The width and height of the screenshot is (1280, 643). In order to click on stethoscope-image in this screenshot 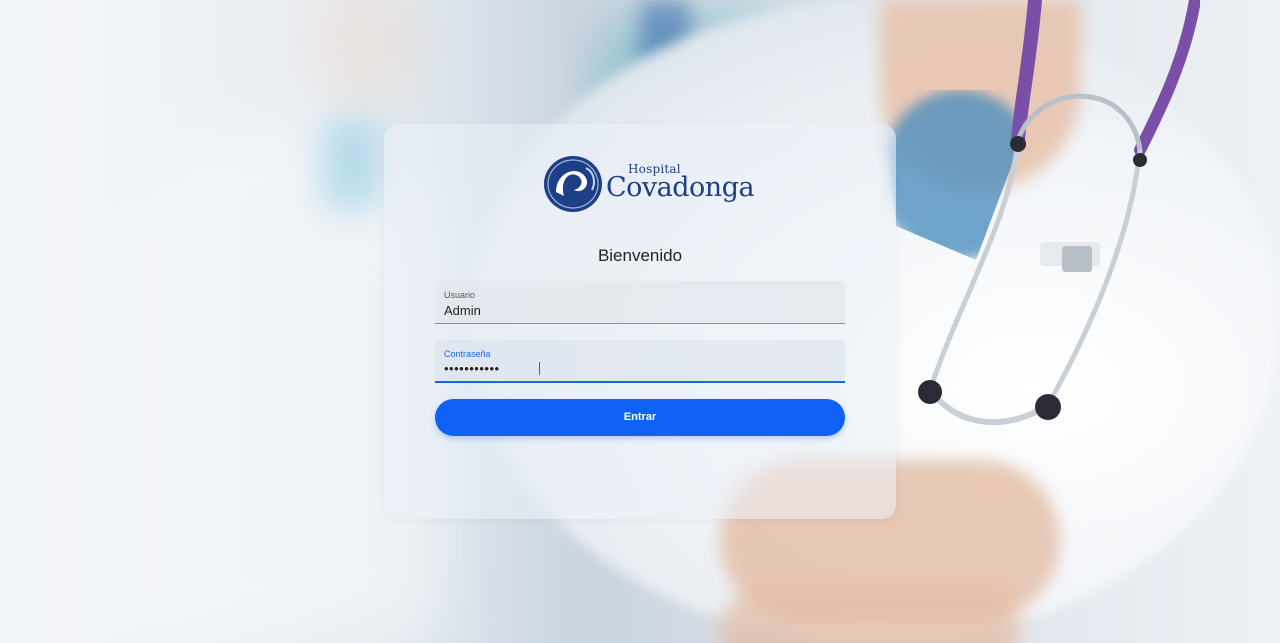, I will do `click(1059, 213)`.